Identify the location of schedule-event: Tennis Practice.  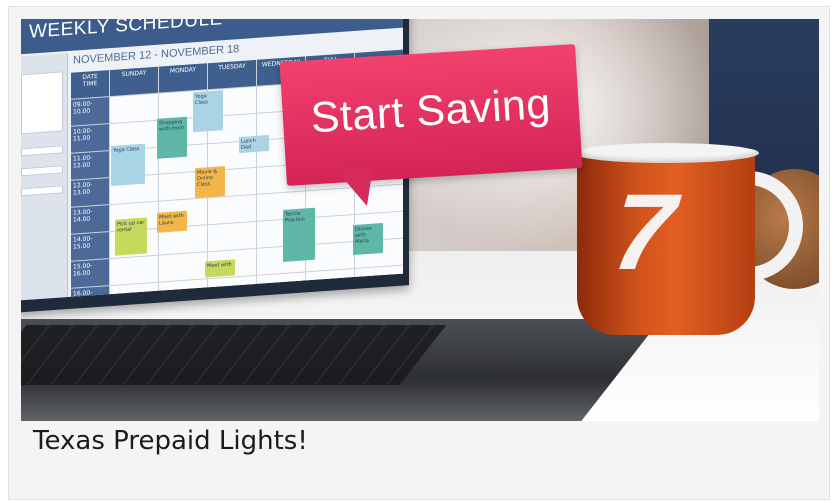
(299, 234).